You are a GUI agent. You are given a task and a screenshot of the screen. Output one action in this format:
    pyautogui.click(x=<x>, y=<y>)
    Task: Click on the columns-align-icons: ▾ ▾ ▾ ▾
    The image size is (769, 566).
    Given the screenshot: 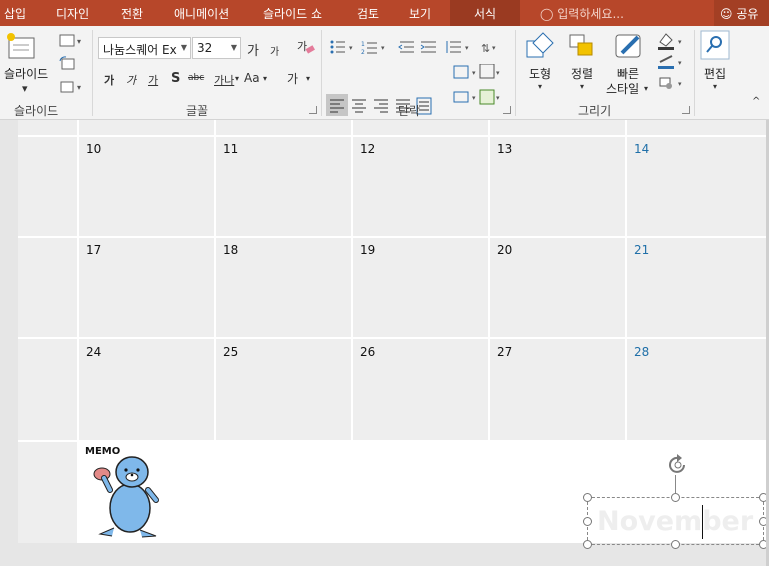 What is the action you would take?
    pyautogui.click(x=477, y=89)
    